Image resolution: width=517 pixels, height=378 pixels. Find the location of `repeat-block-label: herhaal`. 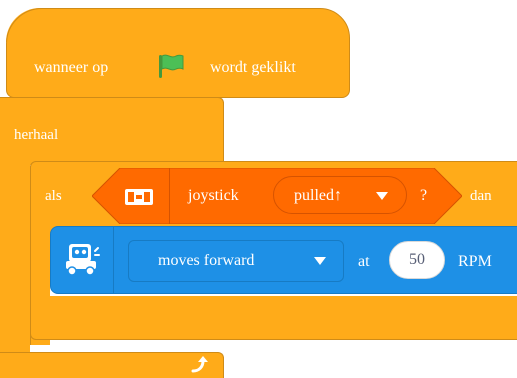

repeat-block-label: herhaal is located at coordinates (36, 135).